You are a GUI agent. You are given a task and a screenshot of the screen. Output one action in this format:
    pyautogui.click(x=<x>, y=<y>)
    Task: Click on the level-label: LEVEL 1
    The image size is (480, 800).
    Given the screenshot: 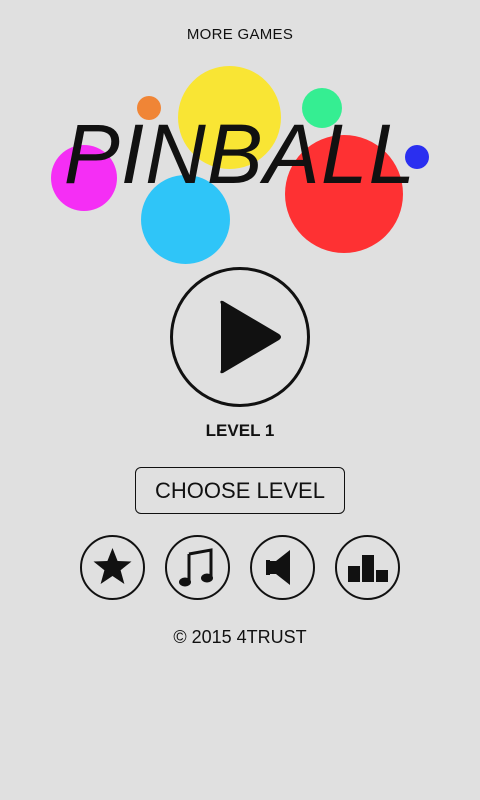 What is the action you would take?
    pyautogui.click(x=240, y=430)
    